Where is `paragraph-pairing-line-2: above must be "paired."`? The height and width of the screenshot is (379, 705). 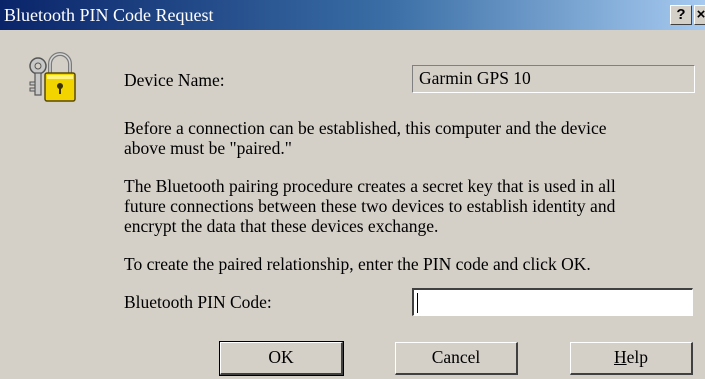 paragraph-pairing-line-2: above must be "paired." is located at coordinates (208, 148).